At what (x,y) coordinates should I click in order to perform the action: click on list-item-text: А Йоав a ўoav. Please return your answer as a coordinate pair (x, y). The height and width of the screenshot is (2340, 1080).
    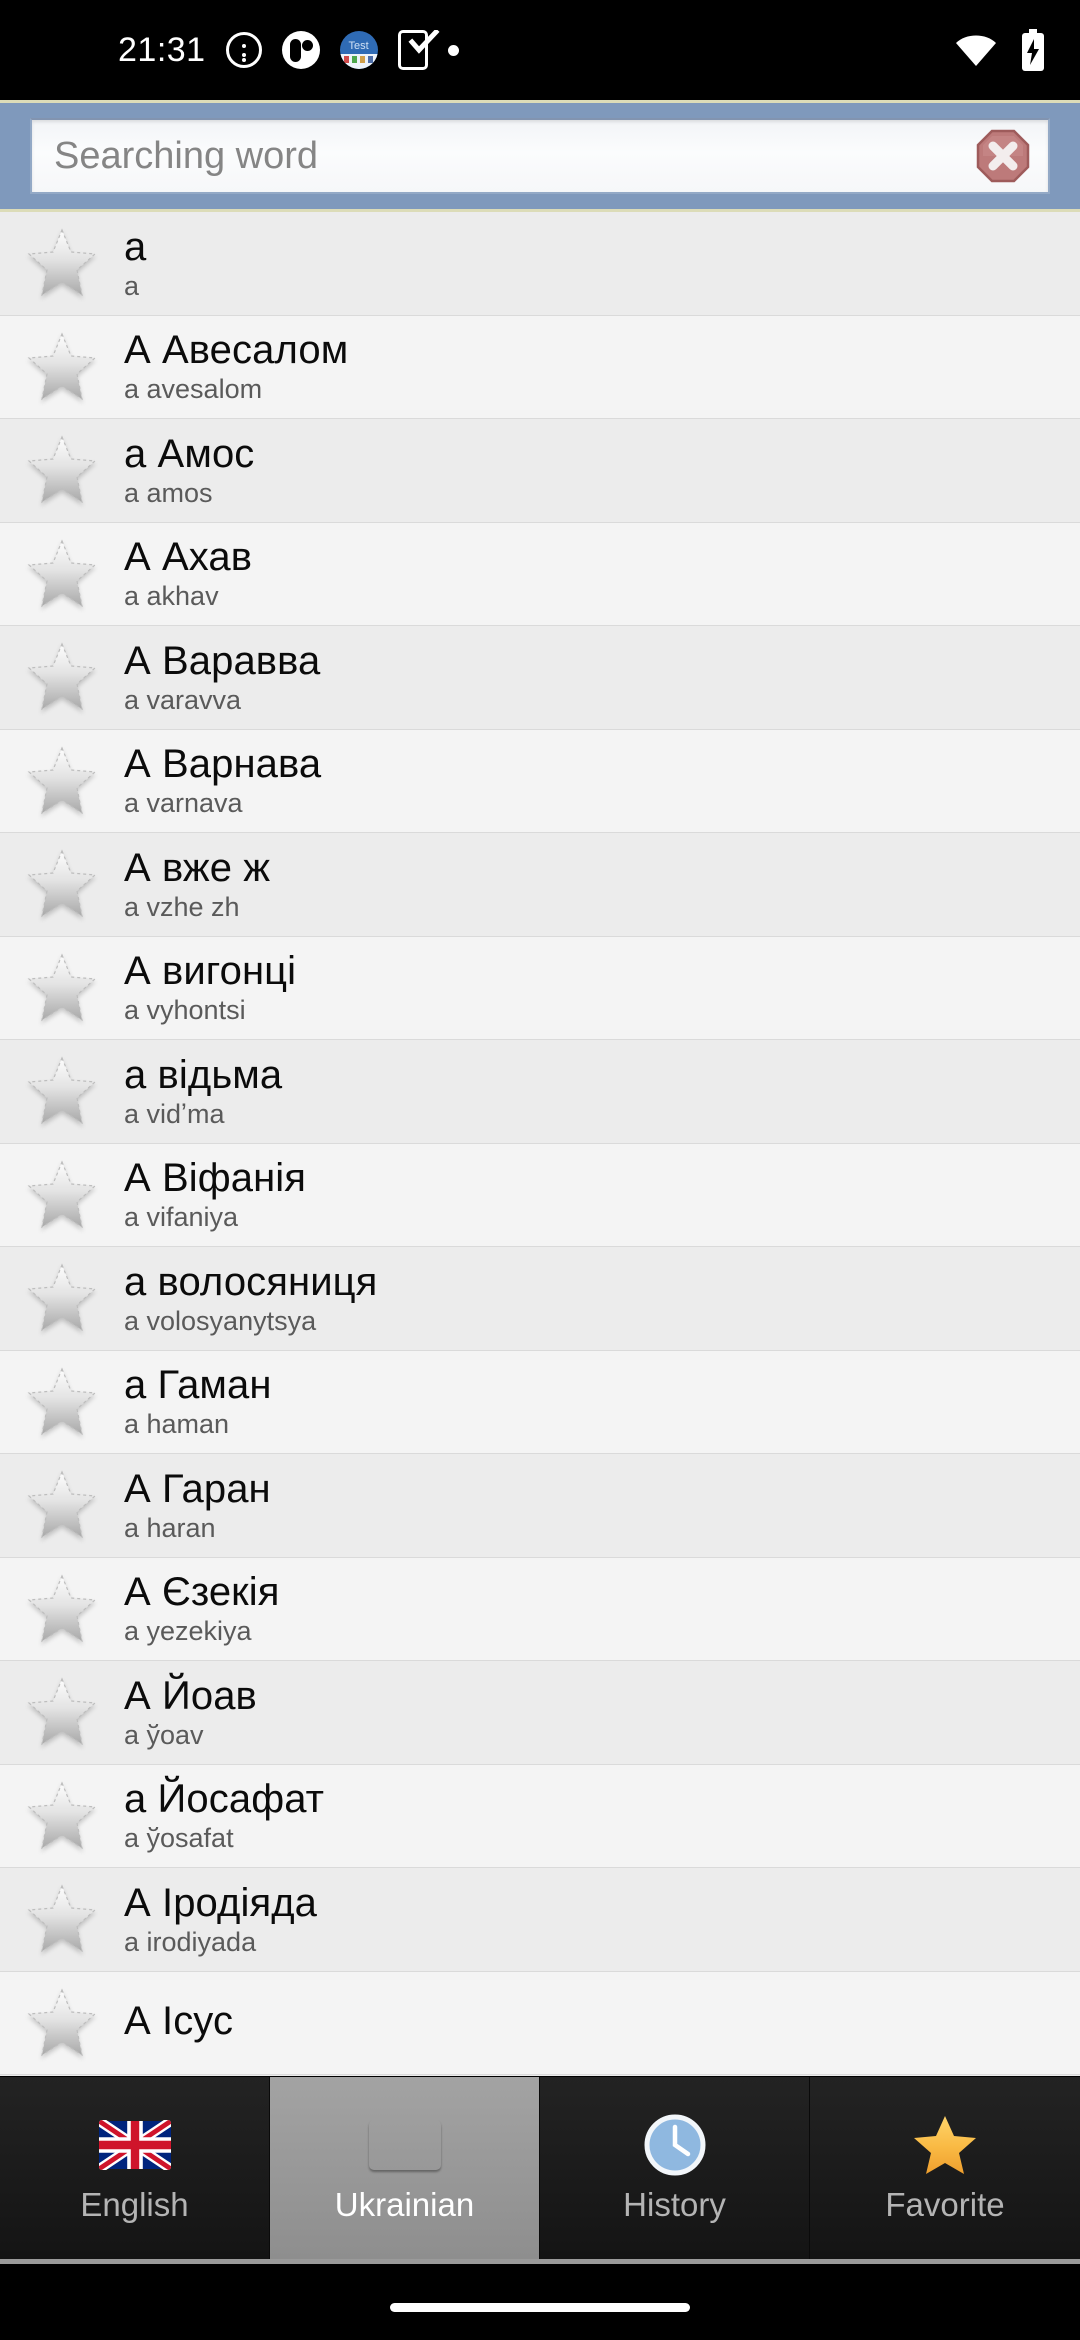
    Looking at the image, I should click on (190, 1711).